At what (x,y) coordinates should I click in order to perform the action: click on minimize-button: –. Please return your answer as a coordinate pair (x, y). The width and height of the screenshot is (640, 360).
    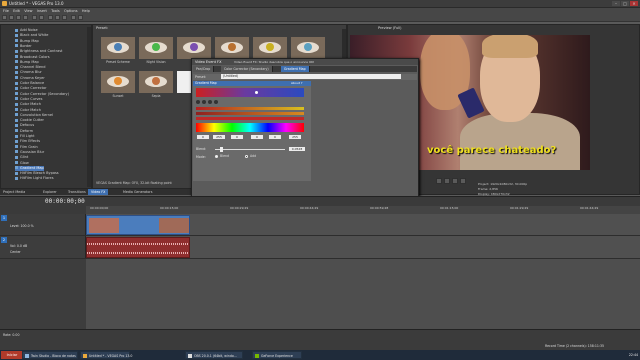
    Looking at the image, I should click on (616, 3).